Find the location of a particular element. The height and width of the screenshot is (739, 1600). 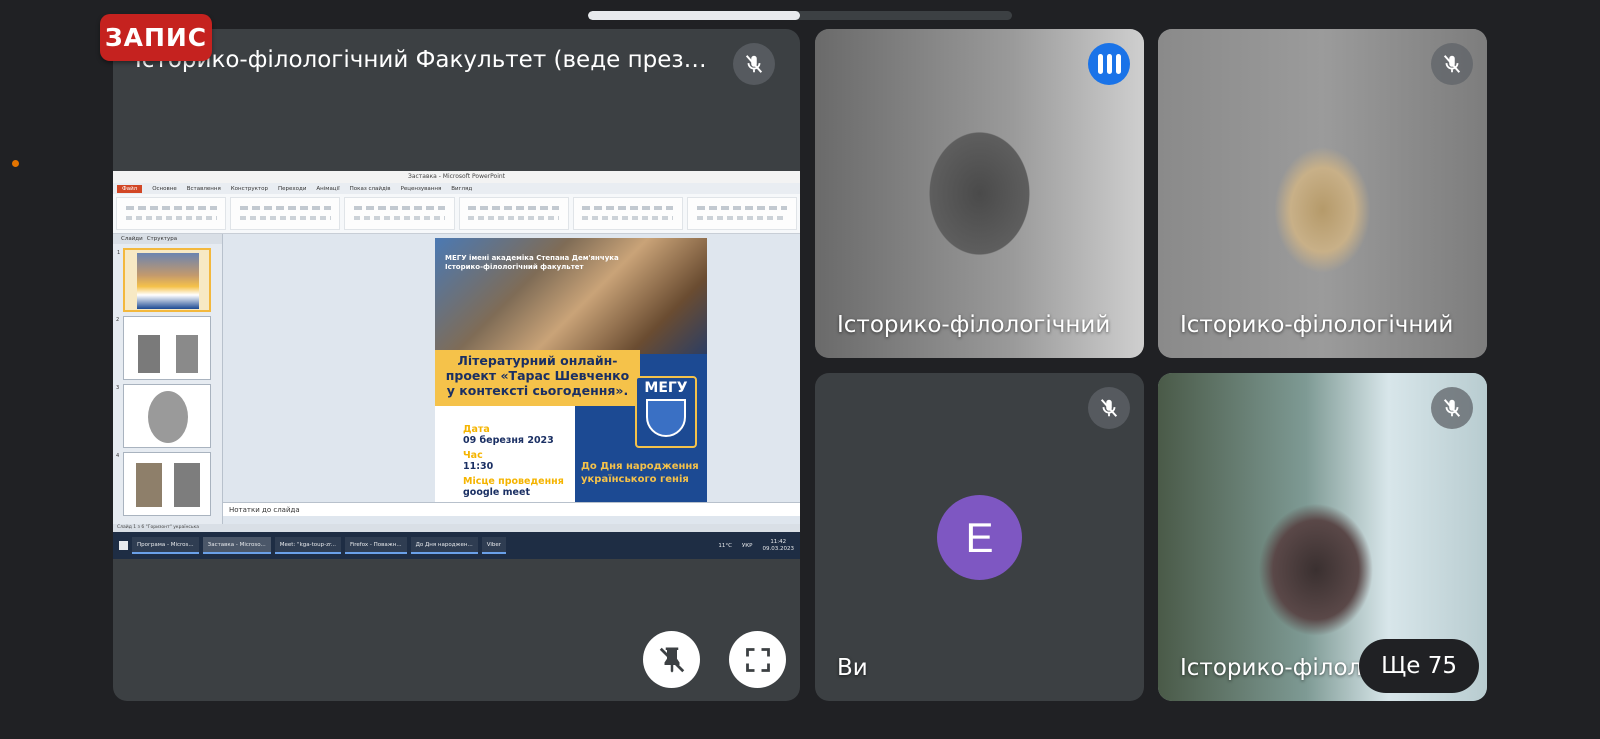

fullscreen-icon is located at coordinates (757, 659).